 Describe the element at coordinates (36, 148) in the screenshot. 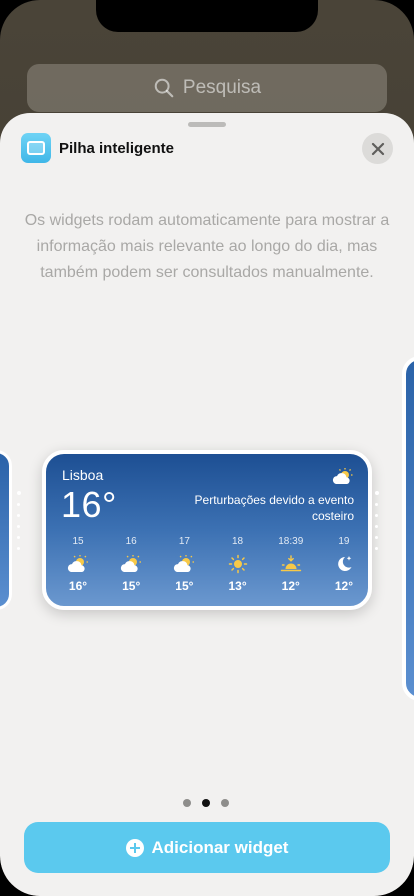

I see `smart-stack-icon` at that location.